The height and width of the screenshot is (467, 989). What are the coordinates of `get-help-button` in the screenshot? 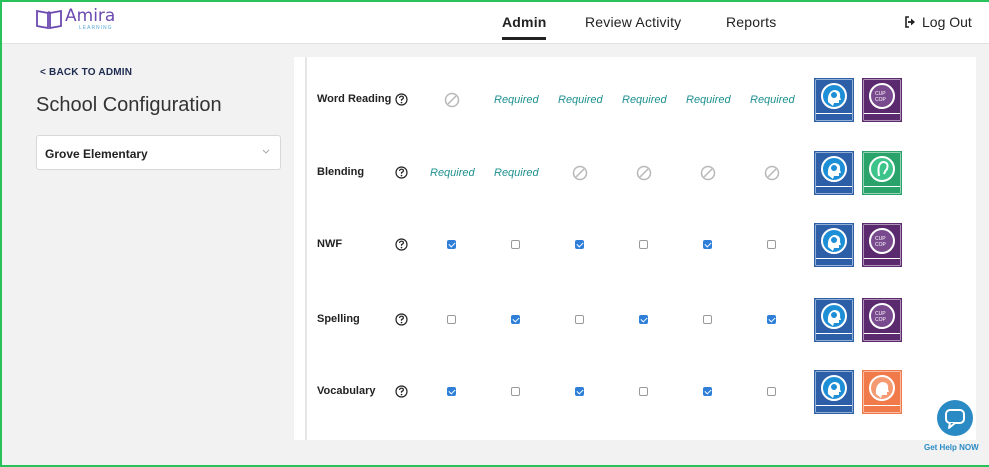 It's located at (955, 418).